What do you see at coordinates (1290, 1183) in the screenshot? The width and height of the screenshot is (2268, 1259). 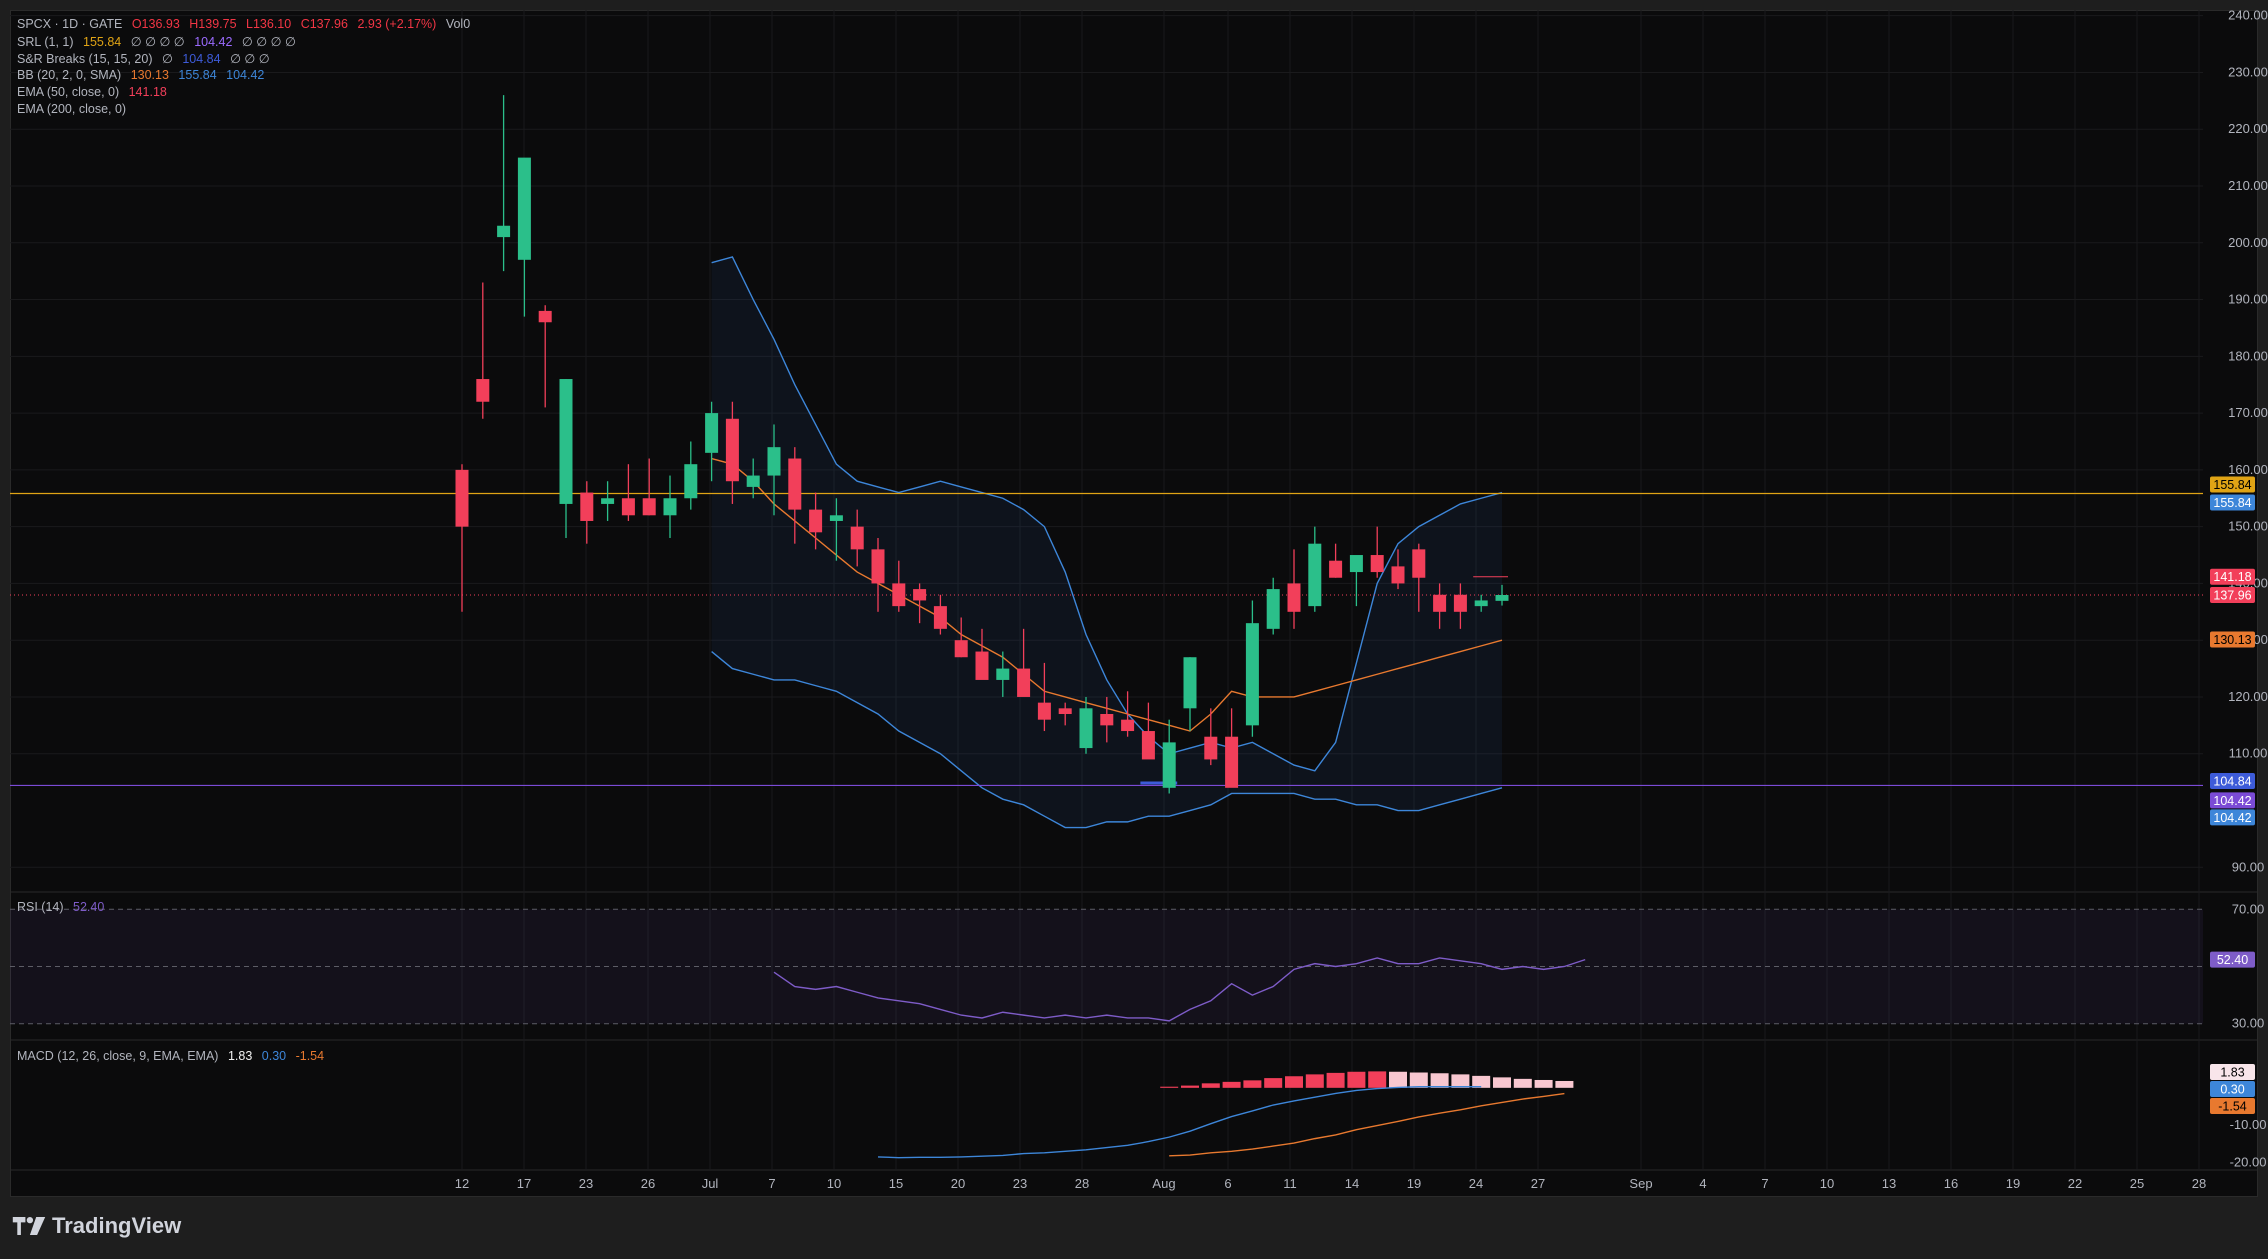 I see `x-tick-13: 11` at bounding box center [1290, 1183].